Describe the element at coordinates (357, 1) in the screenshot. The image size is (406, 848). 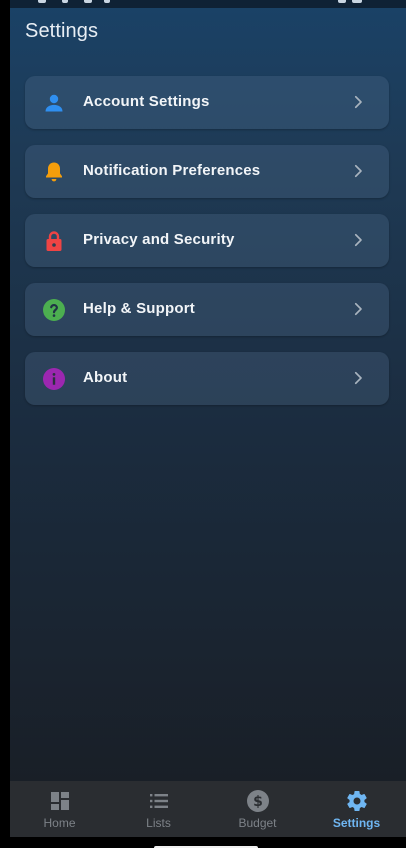
I see `battery-icon` at that location.